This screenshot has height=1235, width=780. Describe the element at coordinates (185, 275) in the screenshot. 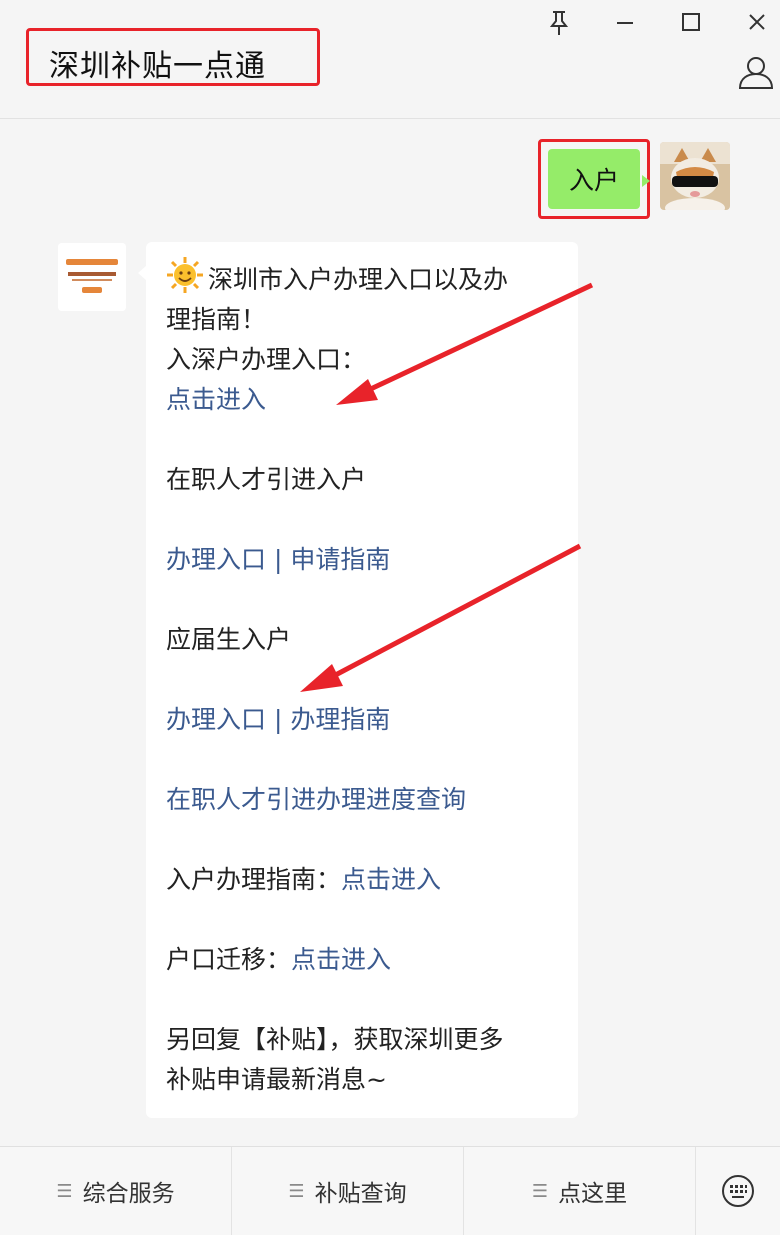

I see `sun-emoji-icon` at that location.